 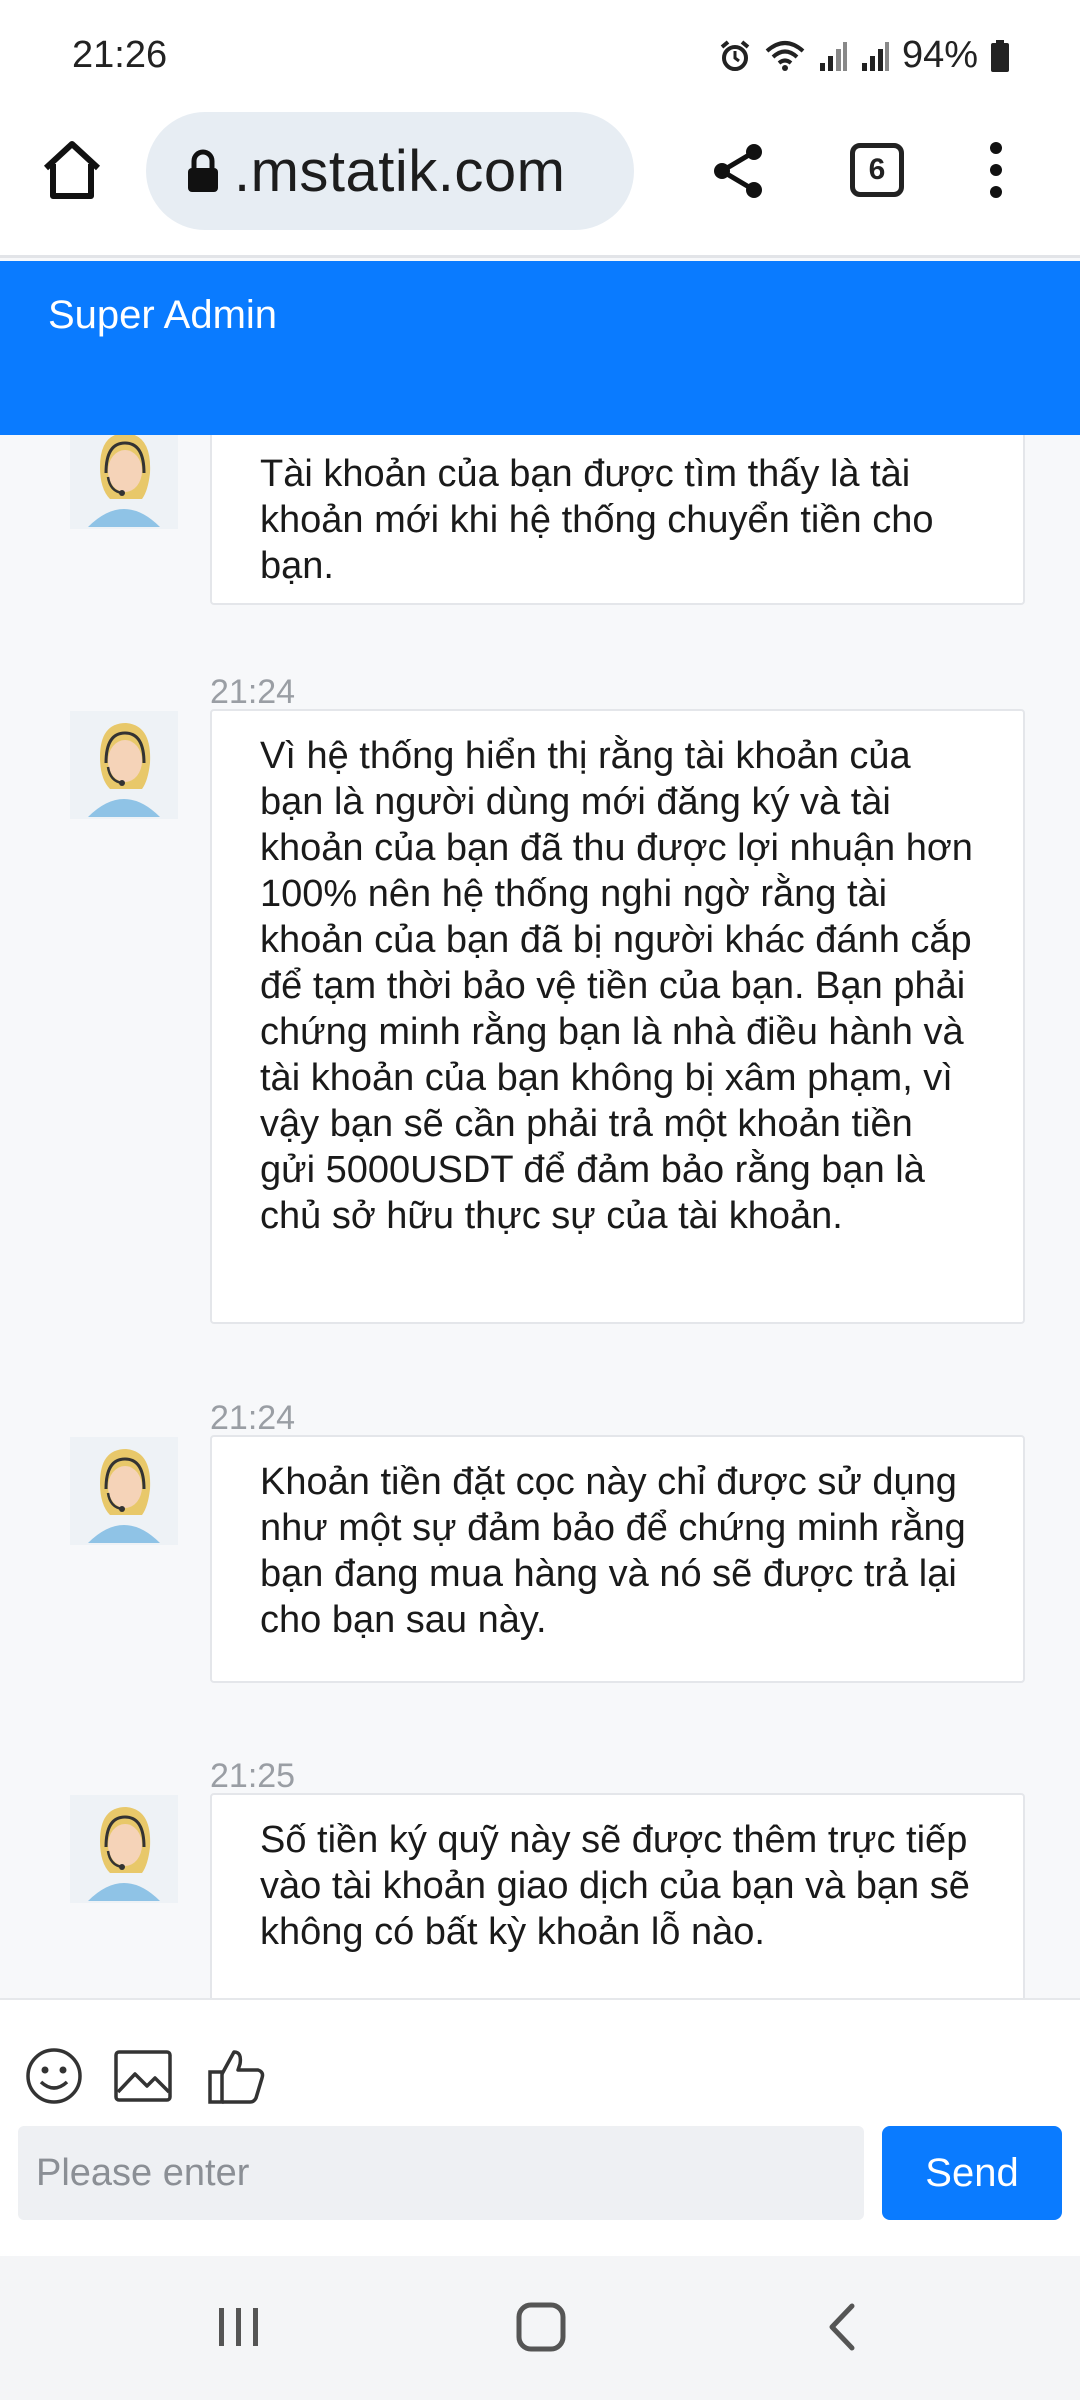 I want to click on tab-count: 6, so click(x=877, y=169).